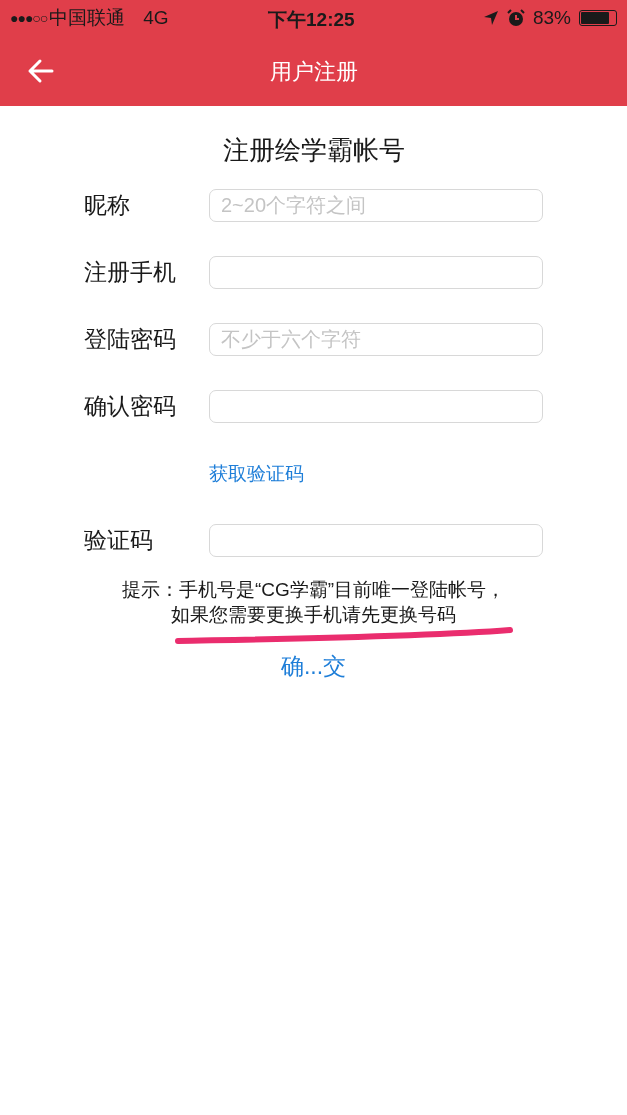 This screenshot has width=627, height=1115. I want to click on submit-button: 确...交, so click(313, 666).